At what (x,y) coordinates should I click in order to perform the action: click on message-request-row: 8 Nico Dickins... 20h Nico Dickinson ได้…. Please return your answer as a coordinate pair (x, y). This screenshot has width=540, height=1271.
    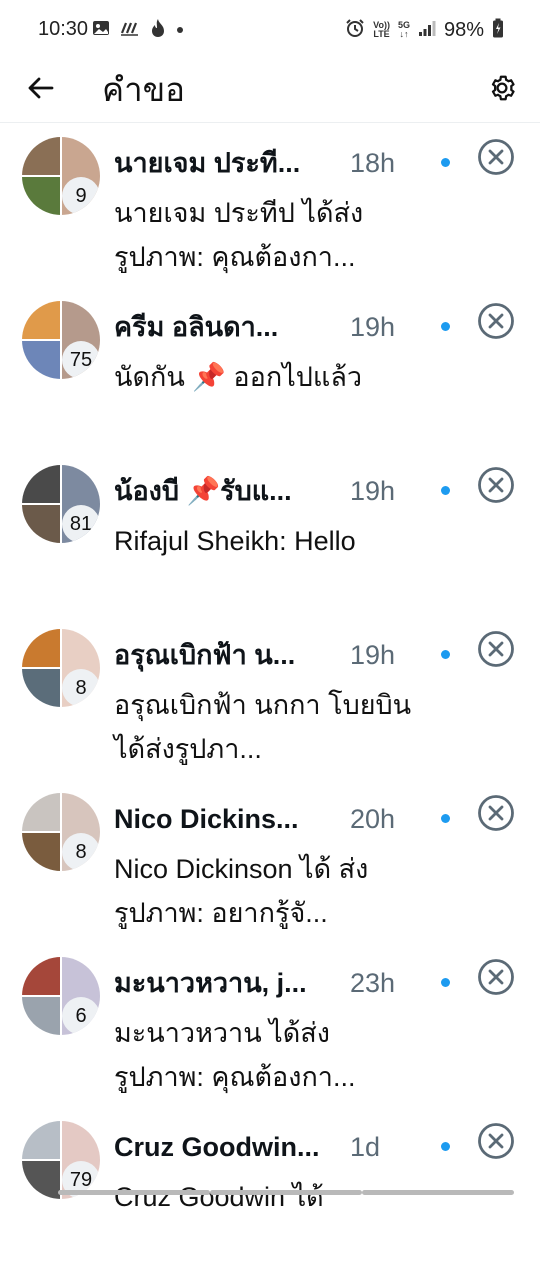
    Looking at the image, I should click on (270, 861).